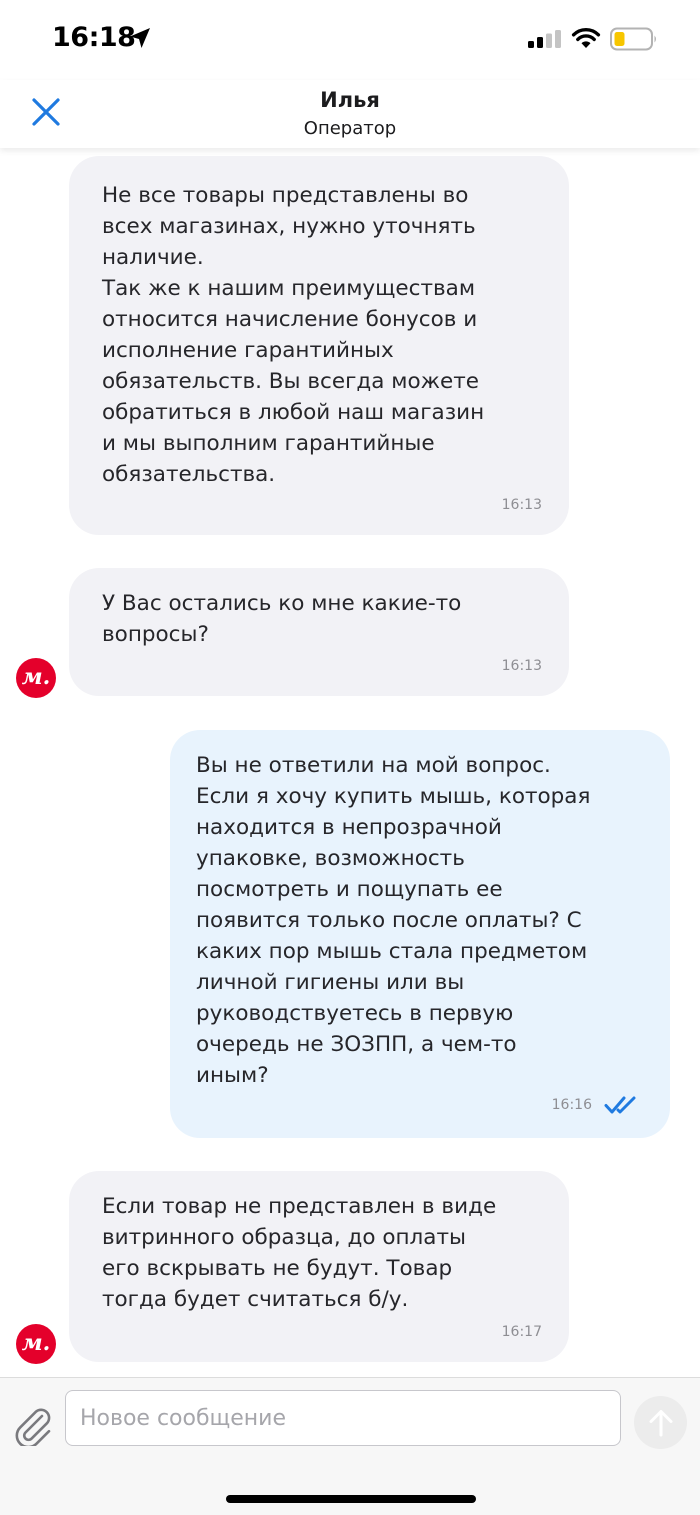 This screenshot has width=700, height=1515. I want to click on battery-low-icon, so click(633, 39).